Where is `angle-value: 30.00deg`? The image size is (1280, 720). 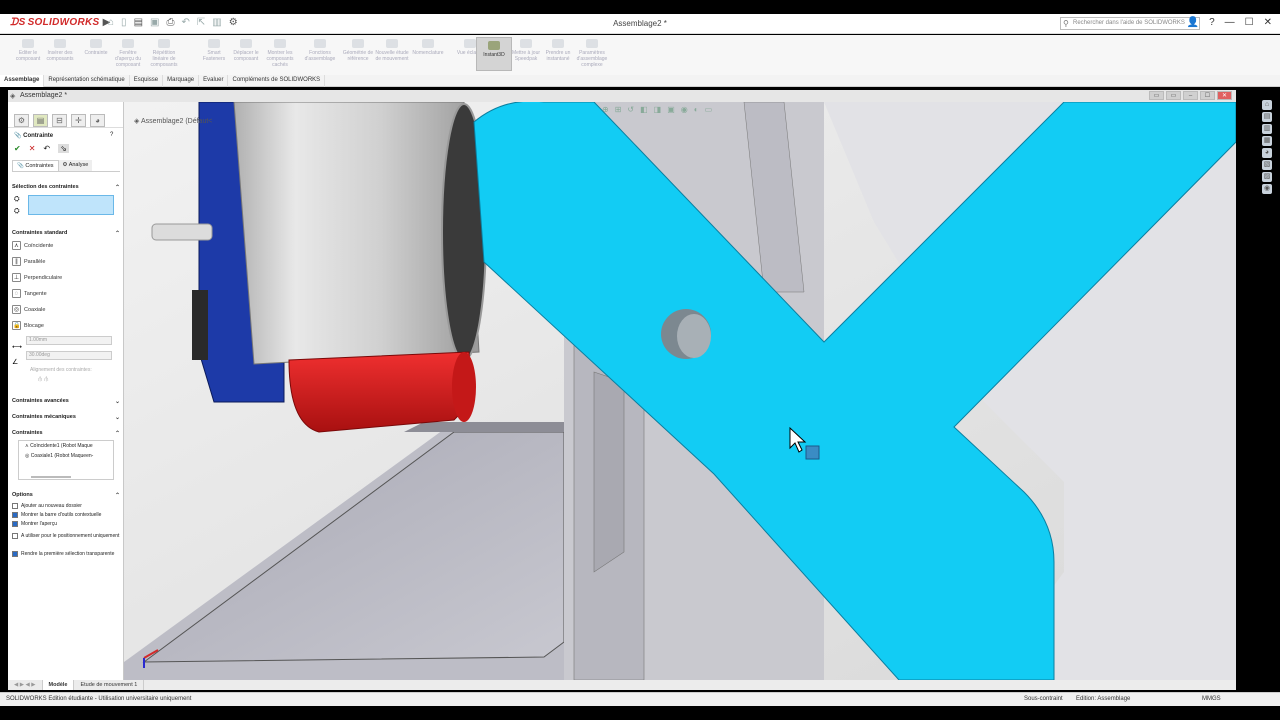
angle-value: 30.00deg is located at coordinates (69, 355).